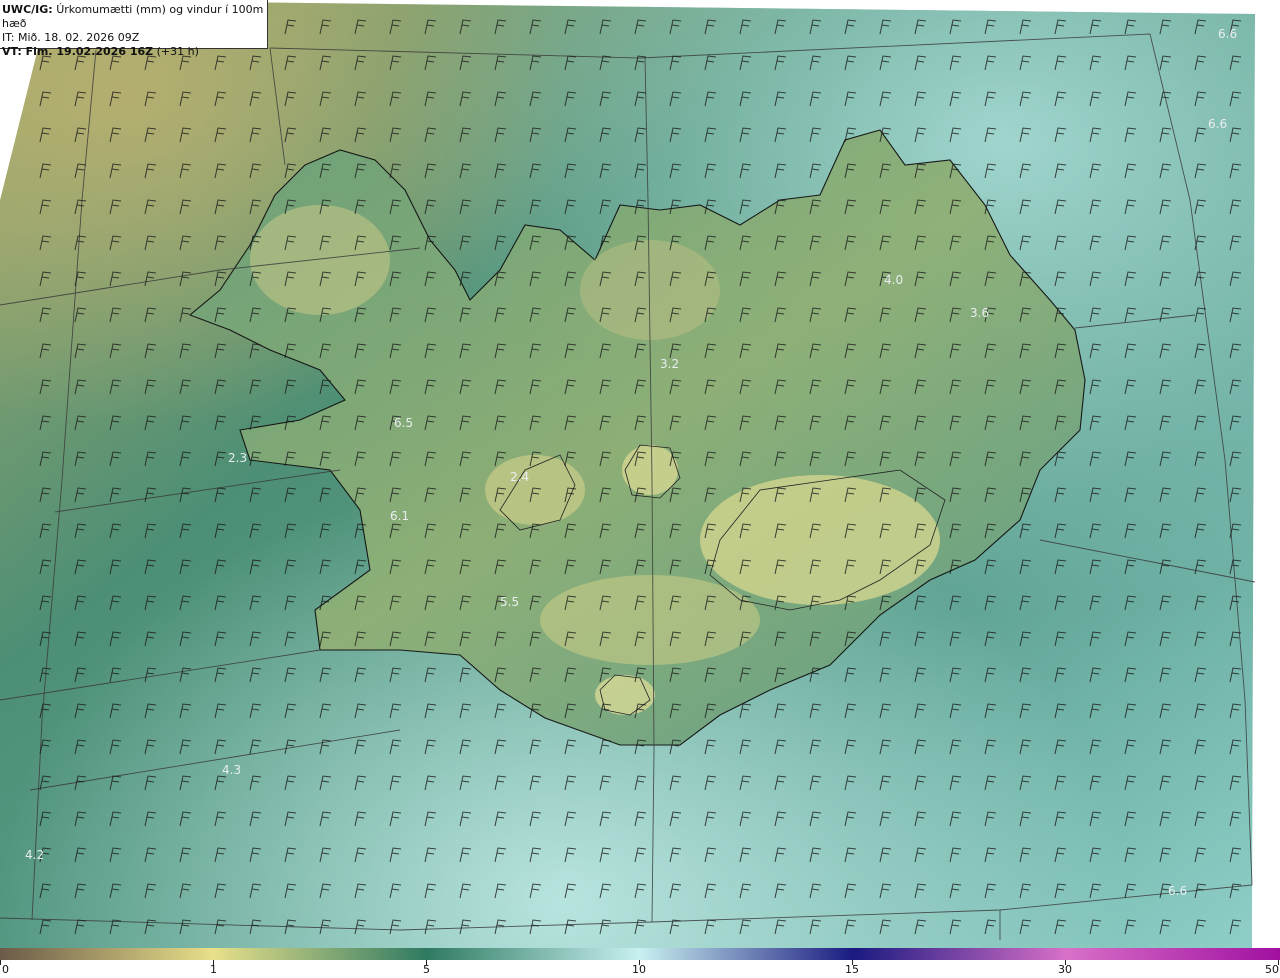 This screenshot has height=978, width=1280. I want to click on map-value-label: 3.6, so click(979, 313).